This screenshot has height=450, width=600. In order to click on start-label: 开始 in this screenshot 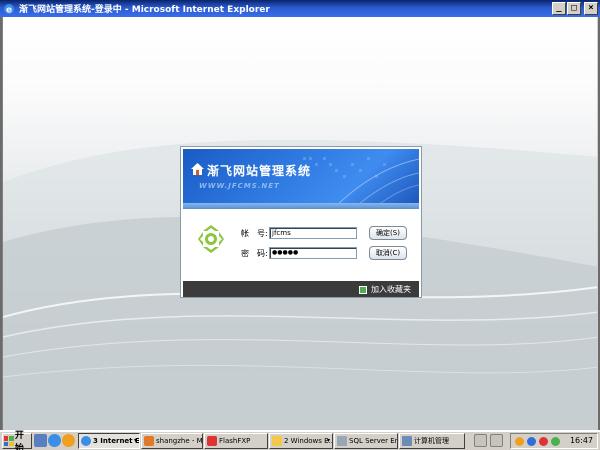, I will do `click(19, 440)`.